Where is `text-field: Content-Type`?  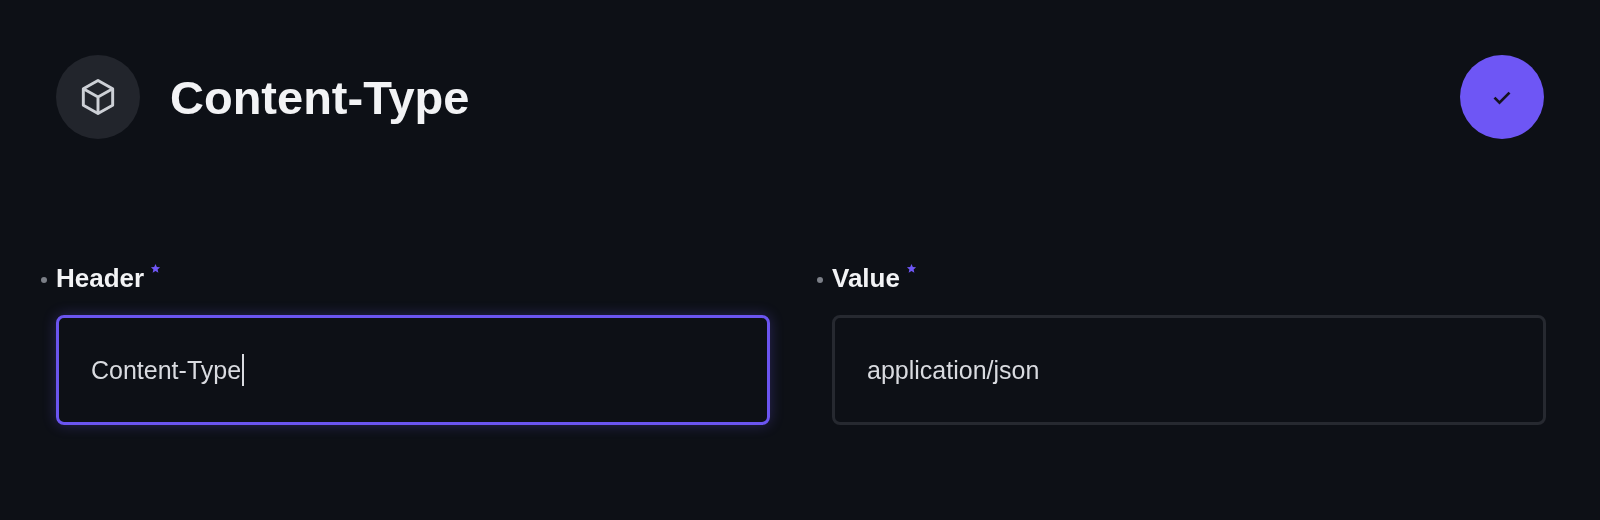 text-field: Content-Type is located at coordinates (413, 370).